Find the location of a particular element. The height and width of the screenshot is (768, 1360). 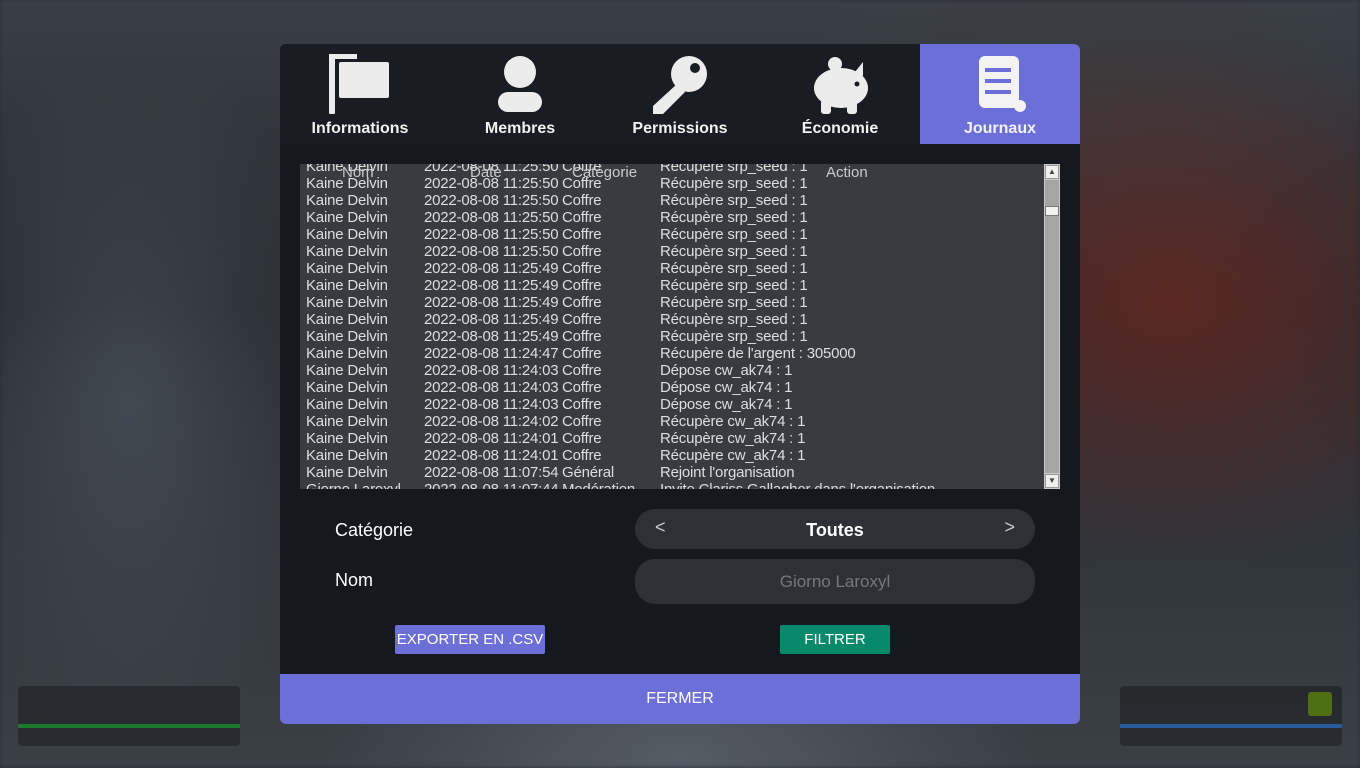

scroll-track is located at coordinates (1052, 326).